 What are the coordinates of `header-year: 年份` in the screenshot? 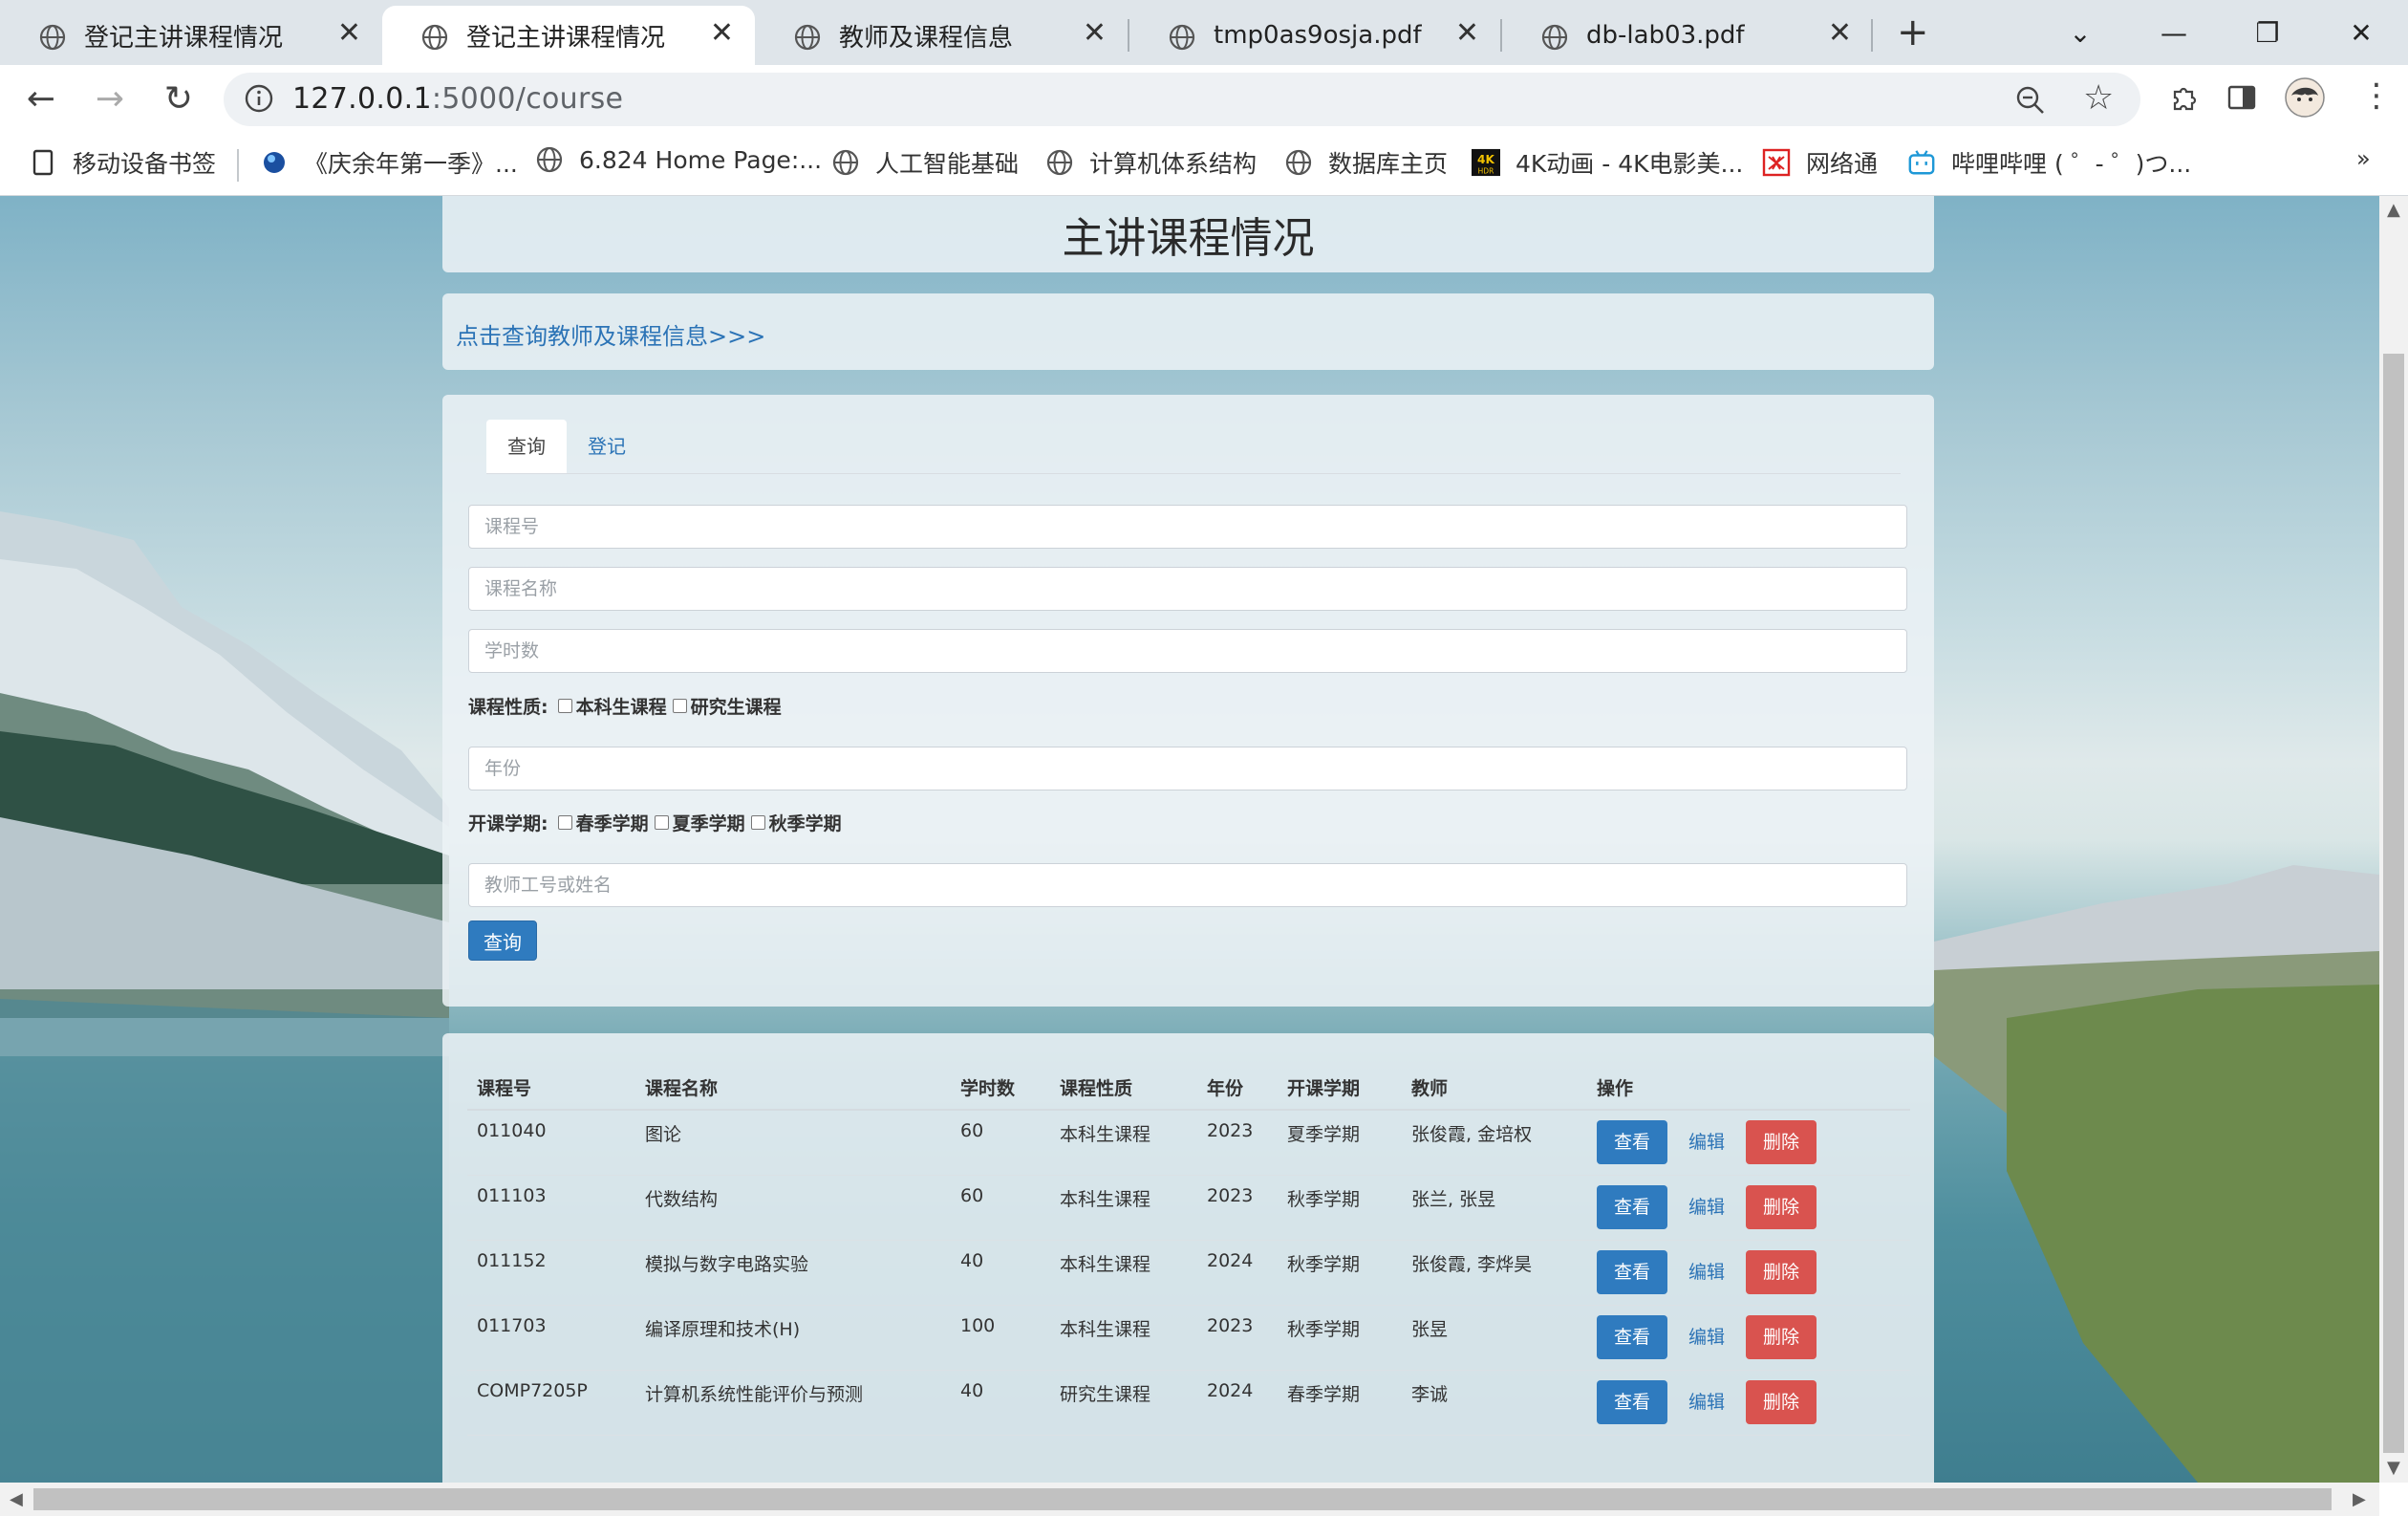 It's located at (1238, 1088).